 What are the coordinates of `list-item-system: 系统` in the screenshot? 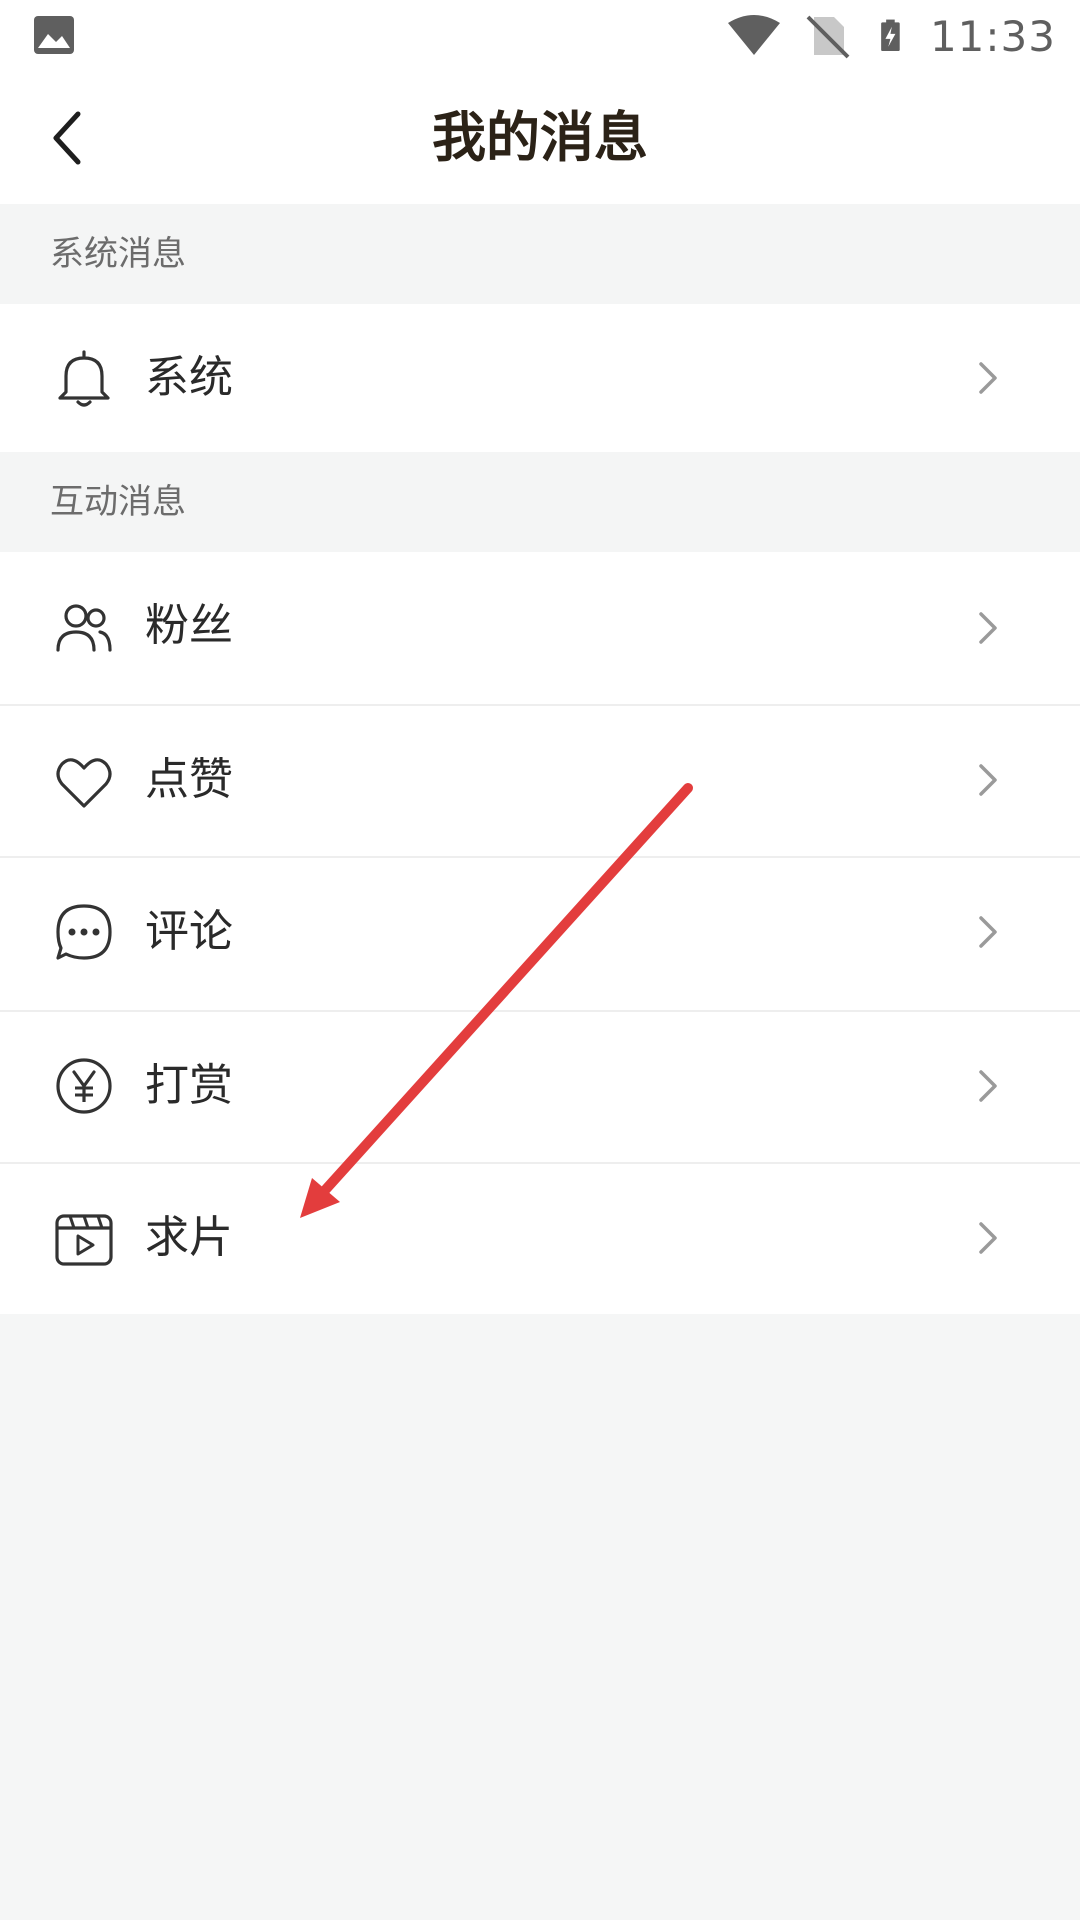 It's located at (540, 378).